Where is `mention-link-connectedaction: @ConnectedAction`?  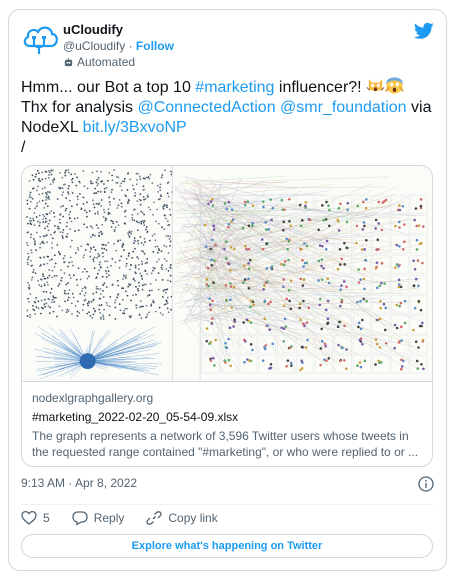 mention-link-connectedaction: @ConnectedAction is located at coordinates (206, 107).